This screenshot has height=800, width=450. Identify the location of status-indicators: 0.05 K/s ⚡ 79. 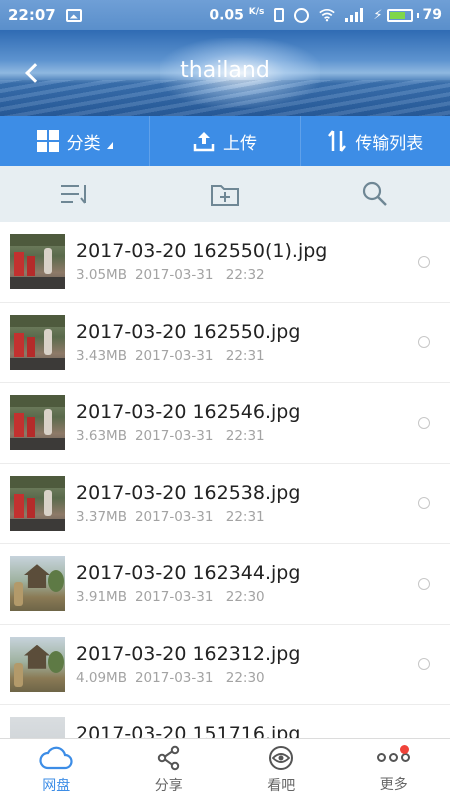
(325, 15).